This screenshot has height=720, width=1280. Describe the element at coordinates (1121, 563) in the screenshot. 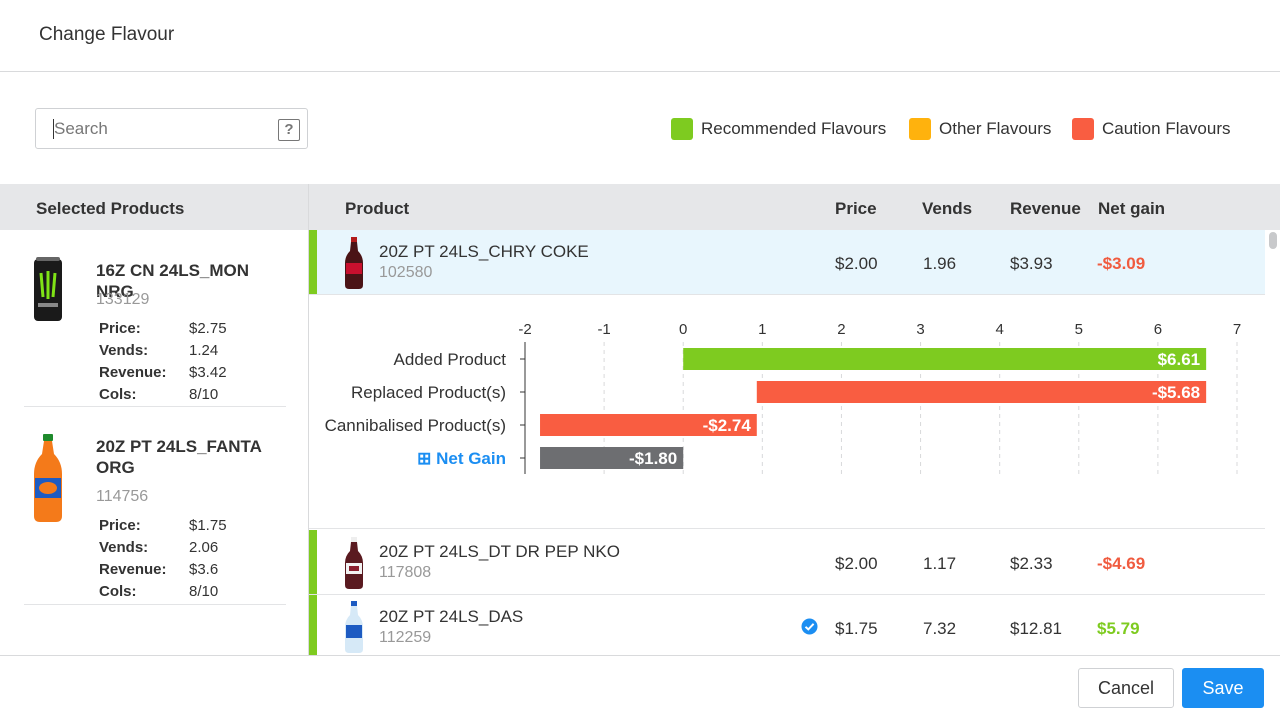

I see `net-gain-cell: -$4.69` at that location.